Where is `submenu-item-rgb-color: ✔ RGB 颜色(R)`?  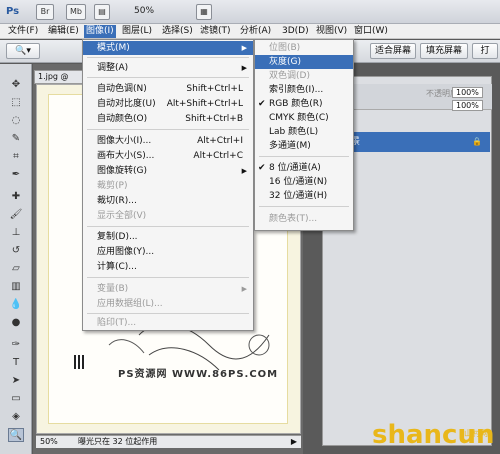
submenu-item-rgb-color: ✔ RGB 颜色(R) is located at coordinates (304, 104).